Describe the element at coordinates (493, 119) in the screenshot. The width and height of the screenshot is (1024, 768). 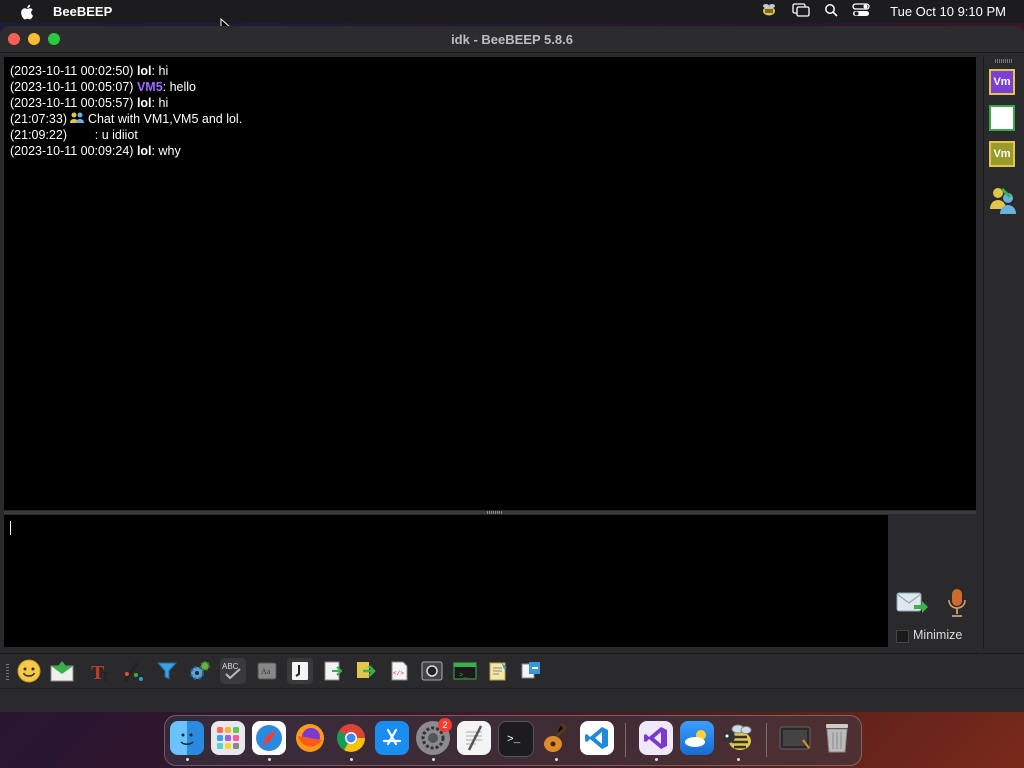
I see `chat-message: (21:07:33) Chat with VM1,VM5 and lol.` at that location.